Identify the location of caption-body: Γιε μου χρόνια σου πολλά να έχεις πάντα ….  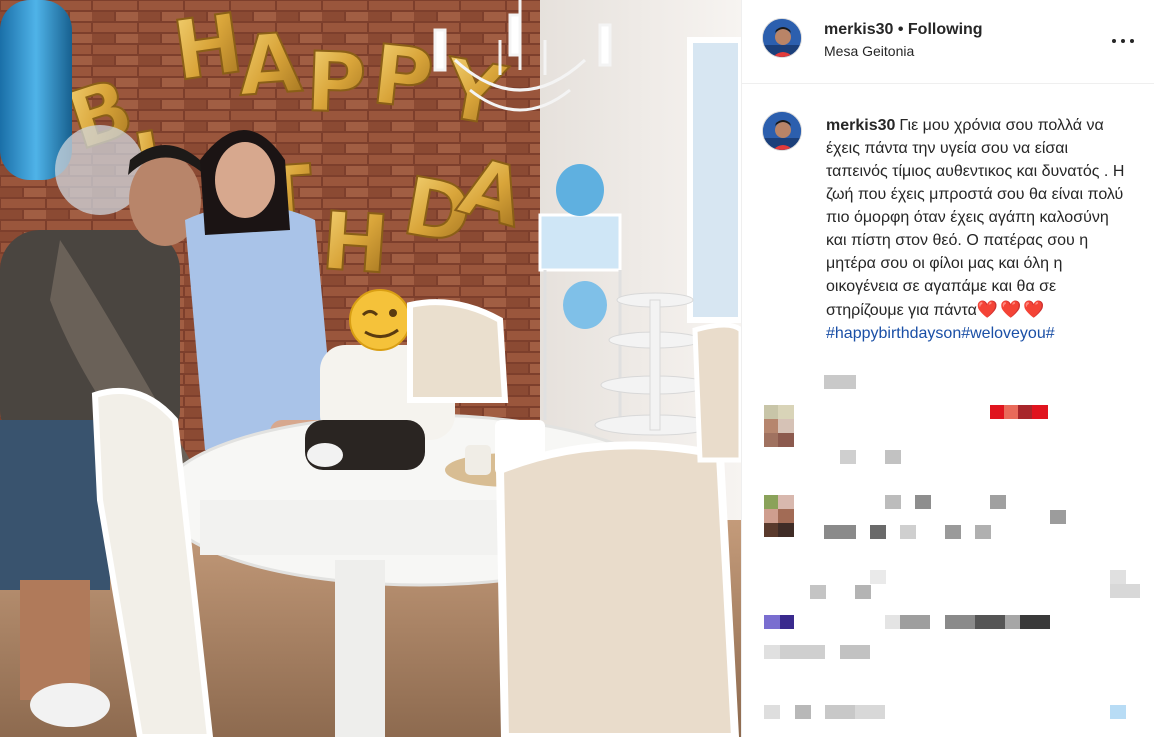
(975, 218).